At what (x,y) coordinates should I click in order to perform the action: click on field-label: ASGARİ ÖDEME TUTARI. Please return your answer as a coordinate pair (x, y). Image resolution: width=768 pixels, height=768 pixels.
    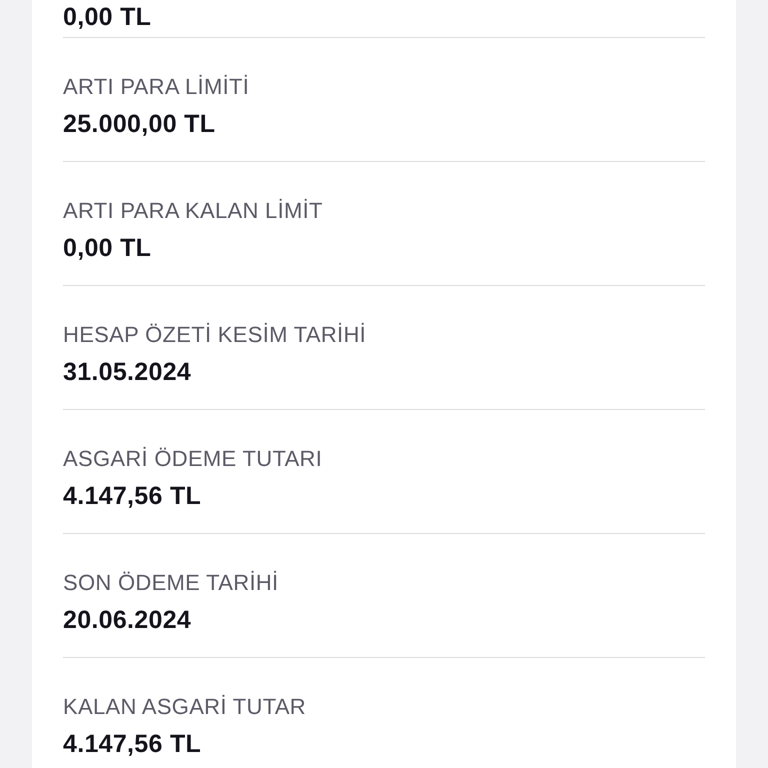
    Looking at the image, I should click on (192, 459).